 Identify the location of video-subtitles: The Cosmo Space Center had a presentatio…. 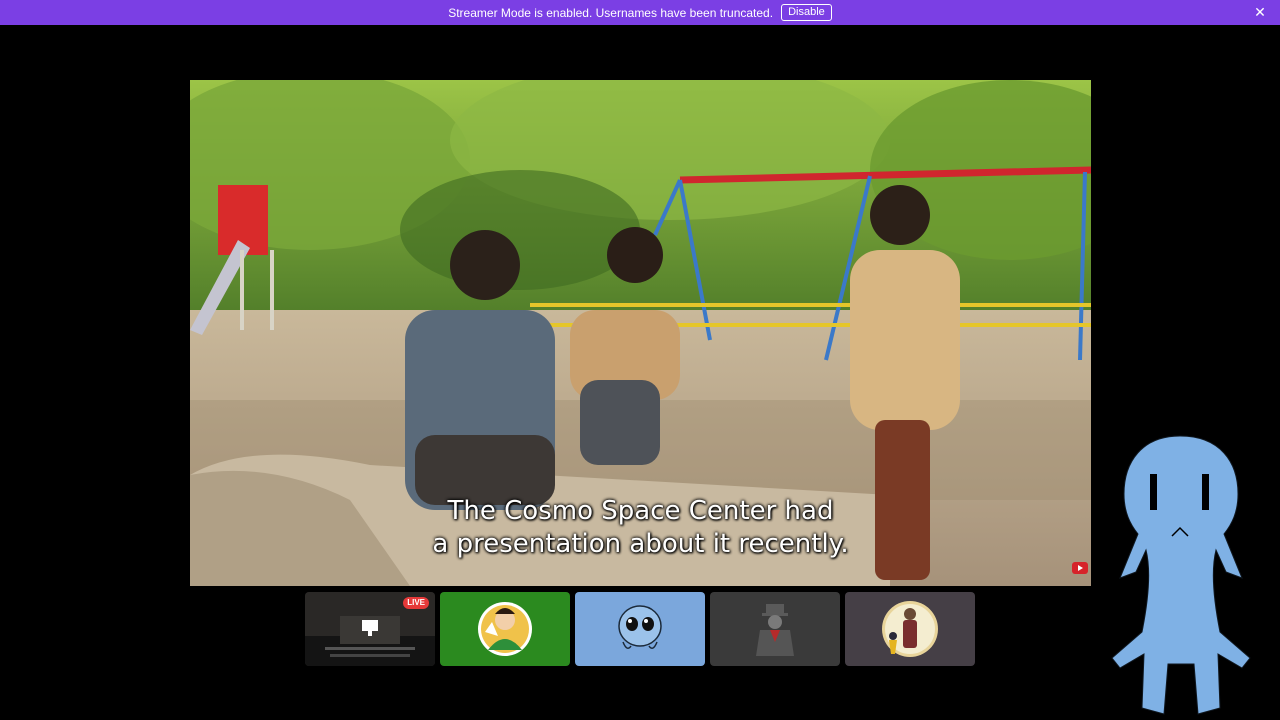
(640, 528).